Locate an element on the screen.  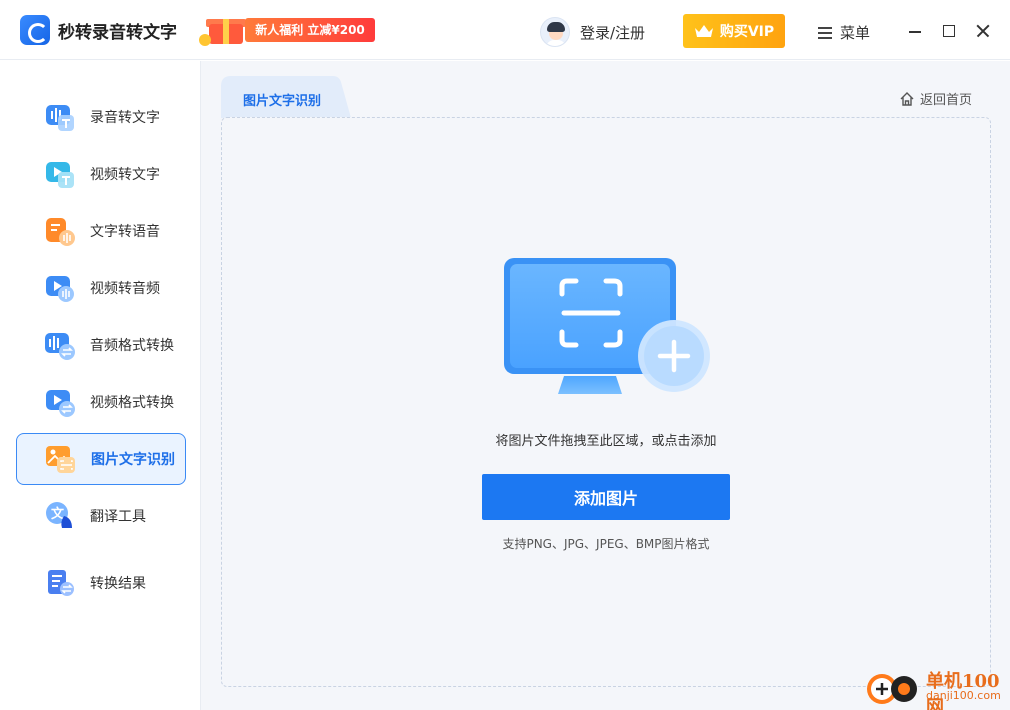
drop-hint: 将图片文件拖拽至此区域，或点击添加 is located at coordinates (606, 441).